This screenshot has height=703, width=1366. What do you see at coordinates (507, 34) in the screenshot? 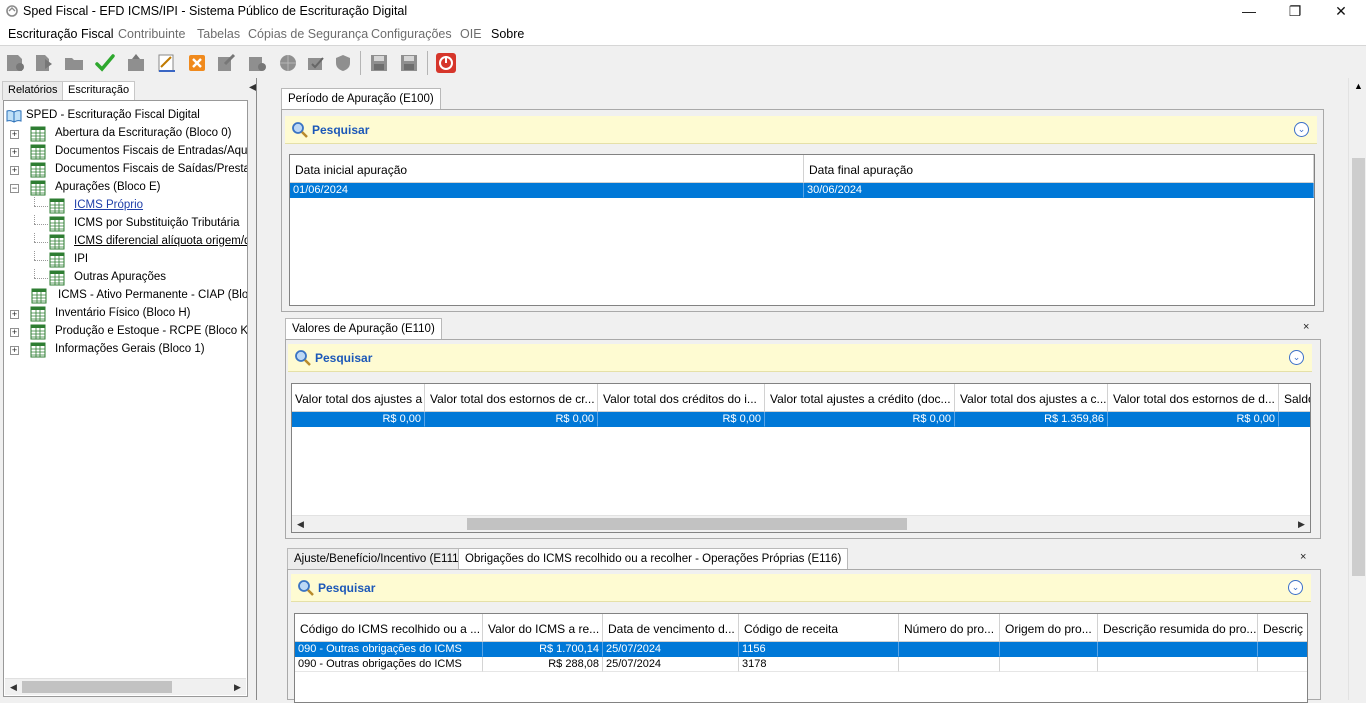
I see `menu-sobre: Sobre` at bounding box center [507, 34].